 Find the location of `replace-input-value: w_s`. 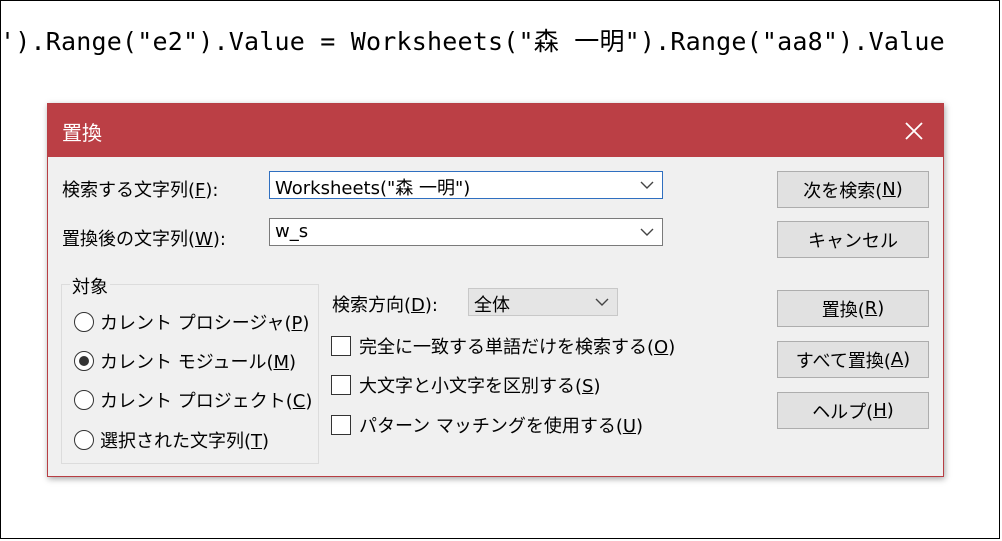

replace-input-value: w_s is located at coordinates (292, 231).